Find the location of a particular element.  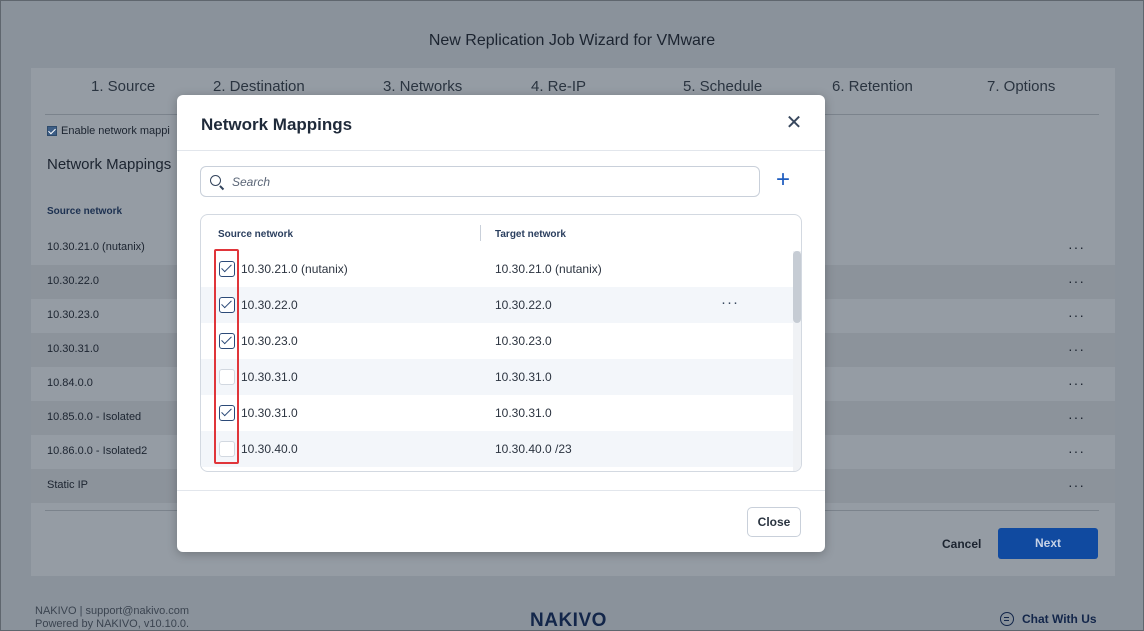

source-network-cell: 10.30.22.0 is located at coordinates (269, 305).